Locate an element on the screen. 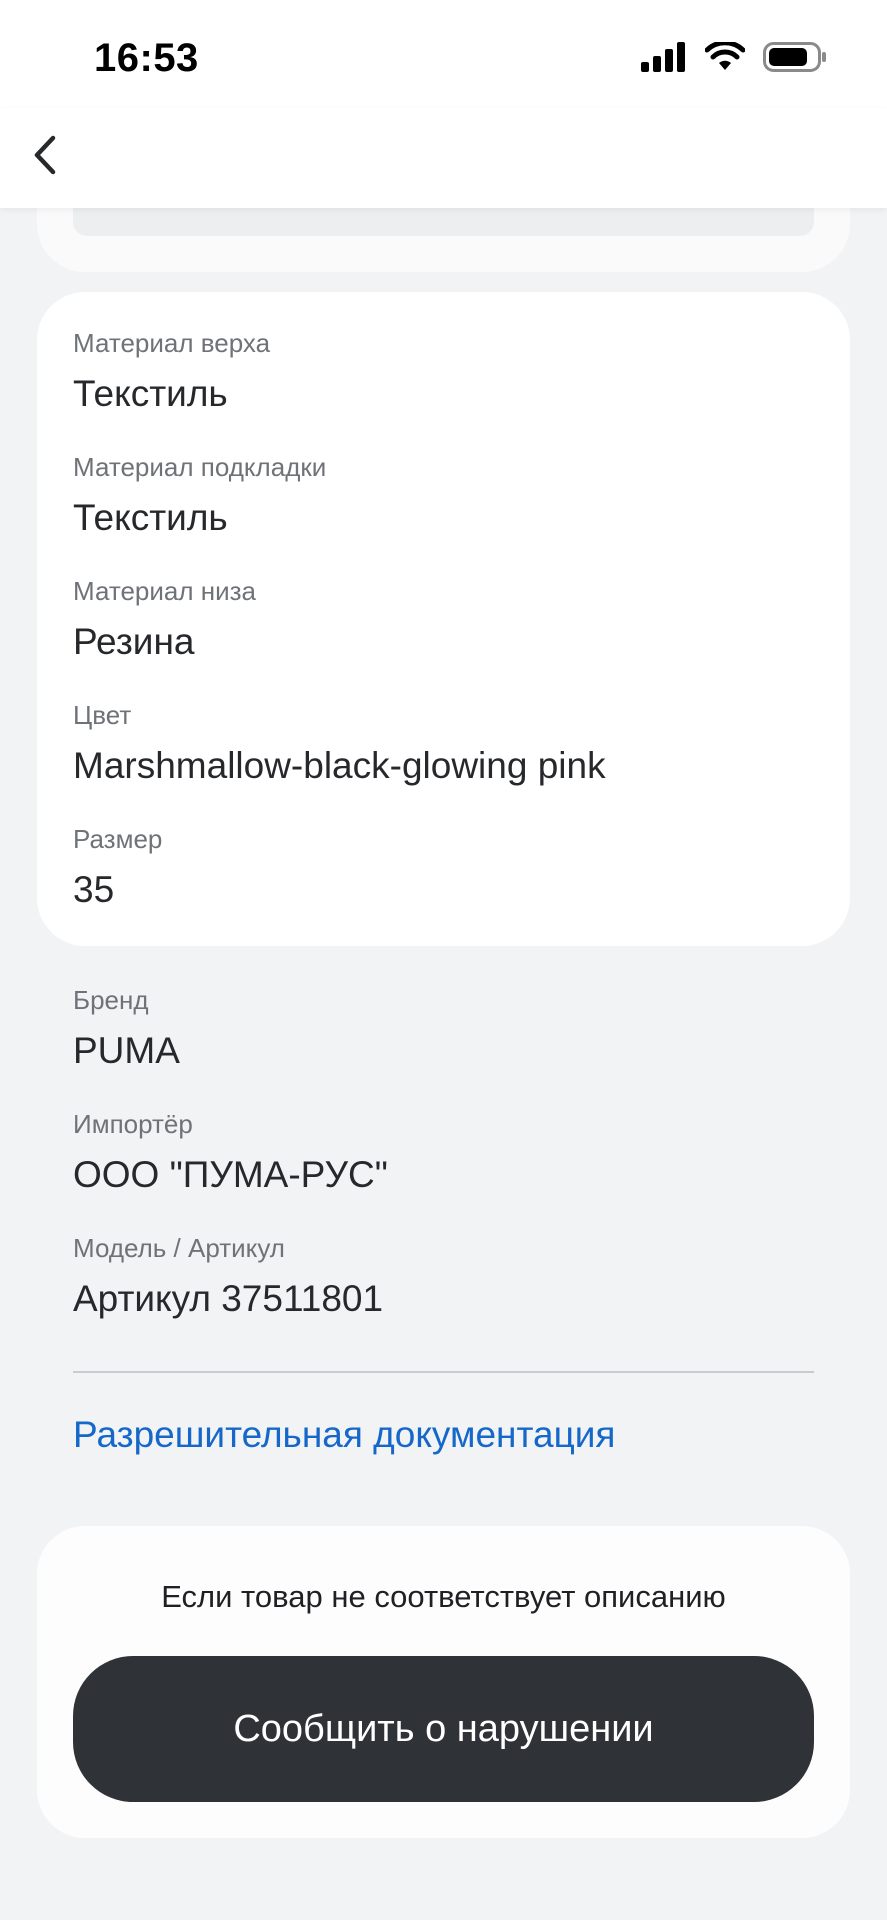 The width and height of the screenshot is (887, 1920). nav-bar is located at coordinates (443, 158).